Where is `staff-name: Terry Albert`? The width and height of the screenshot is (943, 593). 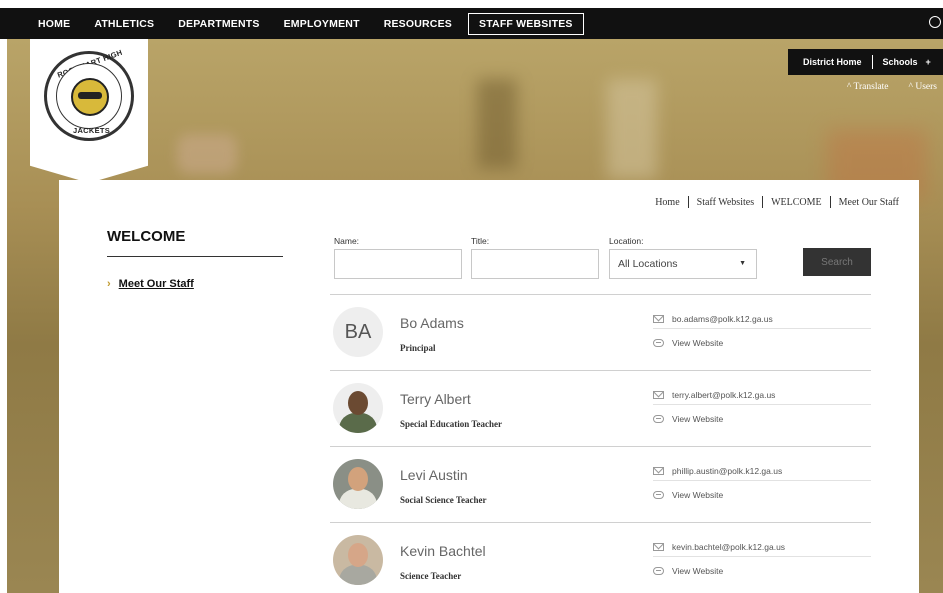 staff-name: Terry Albert is located at coordinates (435, 399).